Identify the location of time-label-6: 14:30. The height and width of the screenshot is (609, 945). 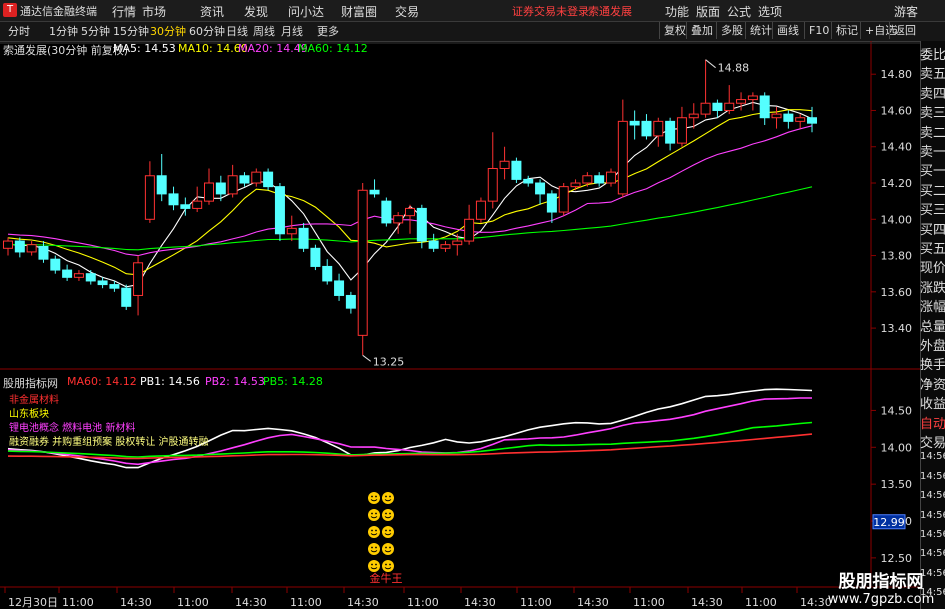
(363, 602).